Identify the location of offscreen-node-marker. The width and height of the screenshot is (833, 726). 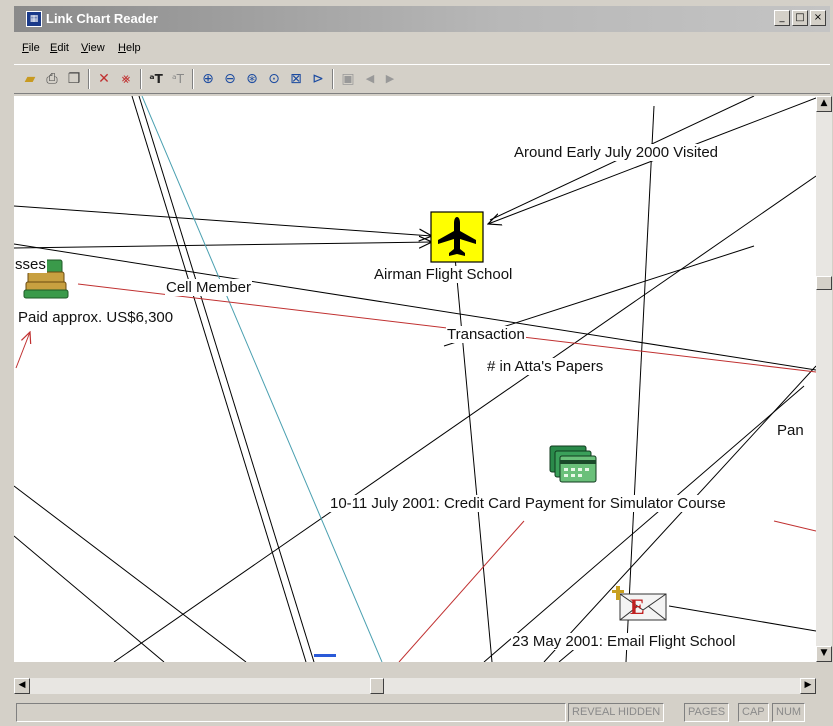
(325, 655).